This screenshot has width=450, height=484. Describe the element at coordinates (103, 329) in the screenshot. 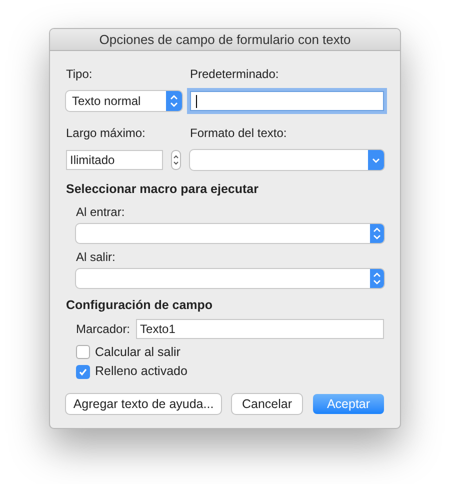

I see `field-label: Marcador:` at that location.